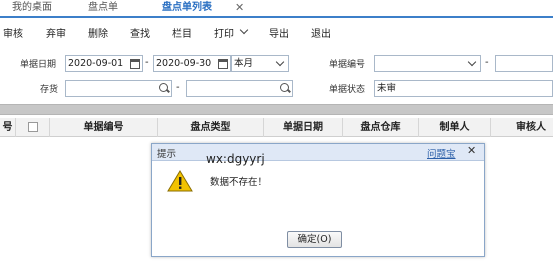 Image resolution: width=553 pixels, height=264 pixels. Describe the element at coordinates (32, 8) in the screenshot. I see `tab-my-desktop: 我的桌面` at that location.